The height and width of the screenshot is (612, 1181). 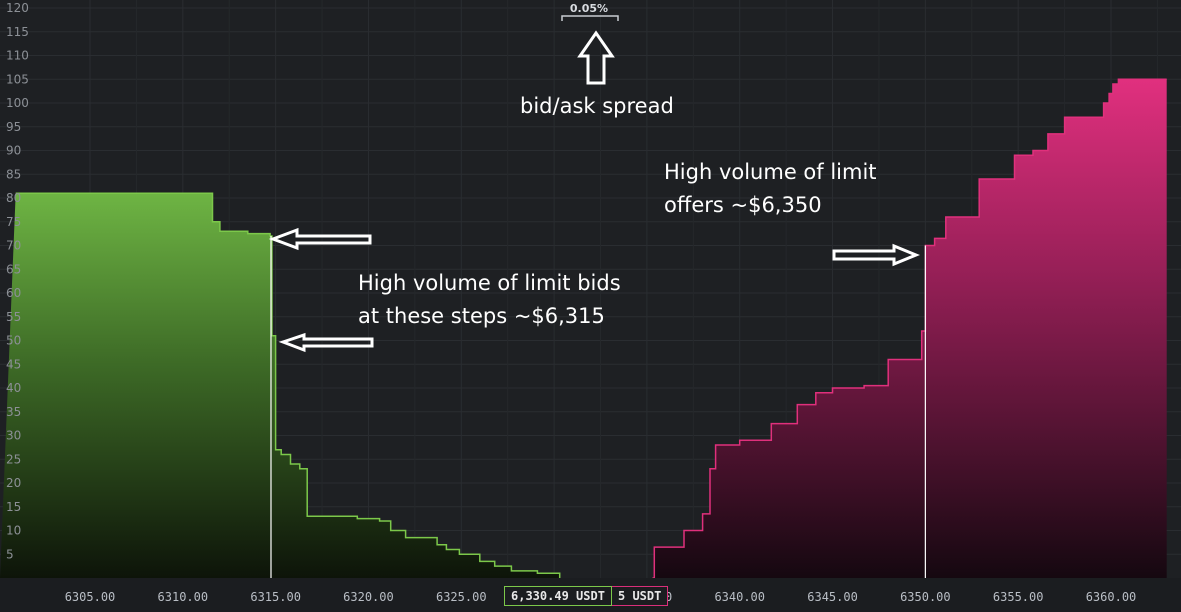 What do you see at coordinates (597, 106) in the screenshot?
I see `spread-annotation: bid/ask spread` at bounding box center [597, 106].